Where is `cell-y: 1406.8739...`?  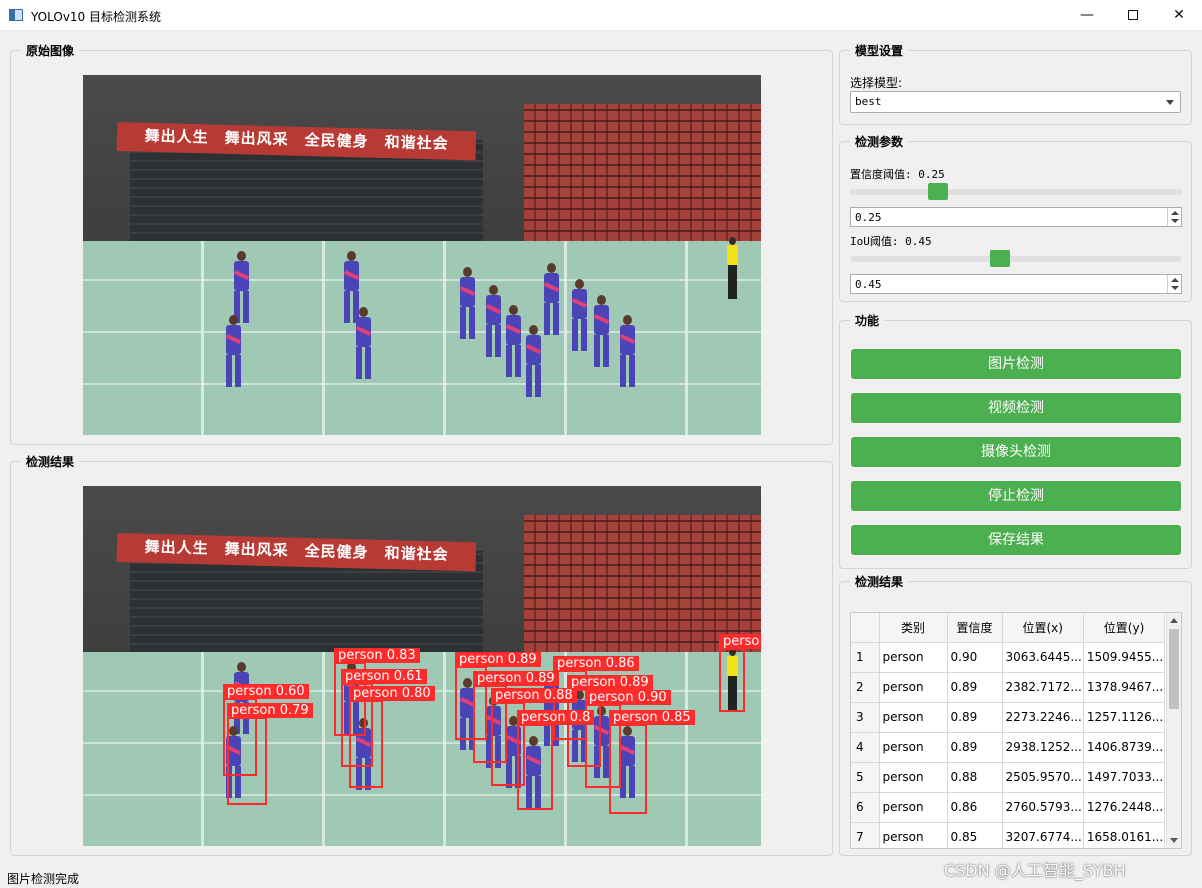
cell-y: 1406.8739... is located at coordinates (1124, 747).